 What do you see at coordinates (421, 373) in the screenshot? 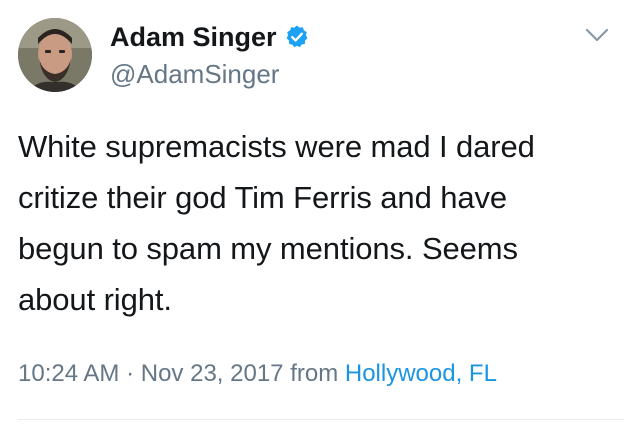
I see `location-link: Hollywood, FL` at bounding box center [421, 373].